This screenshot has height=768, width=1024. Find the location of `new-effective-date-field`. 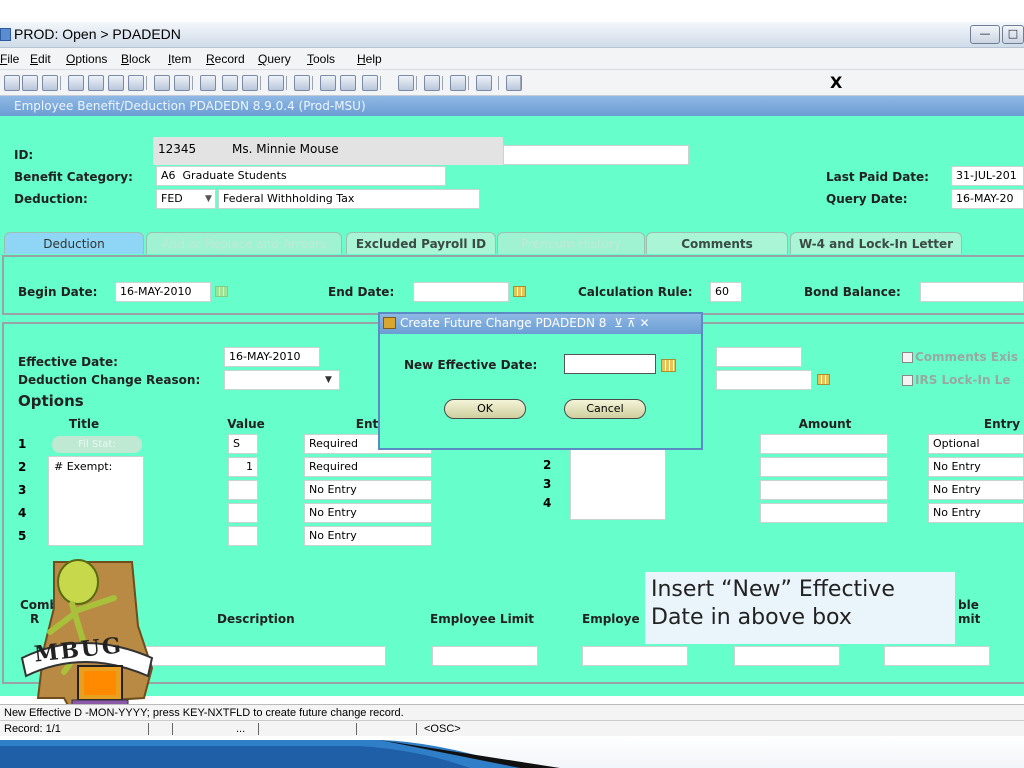

new-effective-date-field is located at coordinates (610, 364).